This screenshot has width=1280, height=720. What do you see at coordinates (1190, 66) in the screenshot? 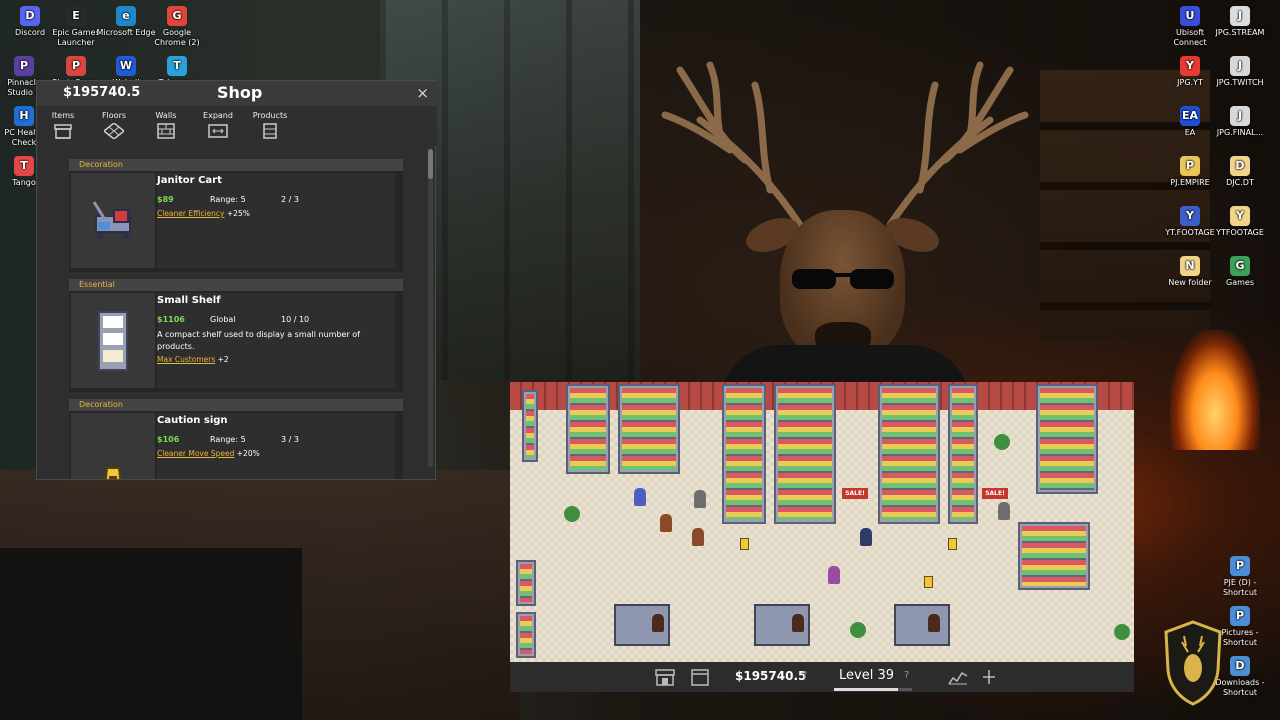
I see `app-icon: Y` at bounding box center [1190, 66].